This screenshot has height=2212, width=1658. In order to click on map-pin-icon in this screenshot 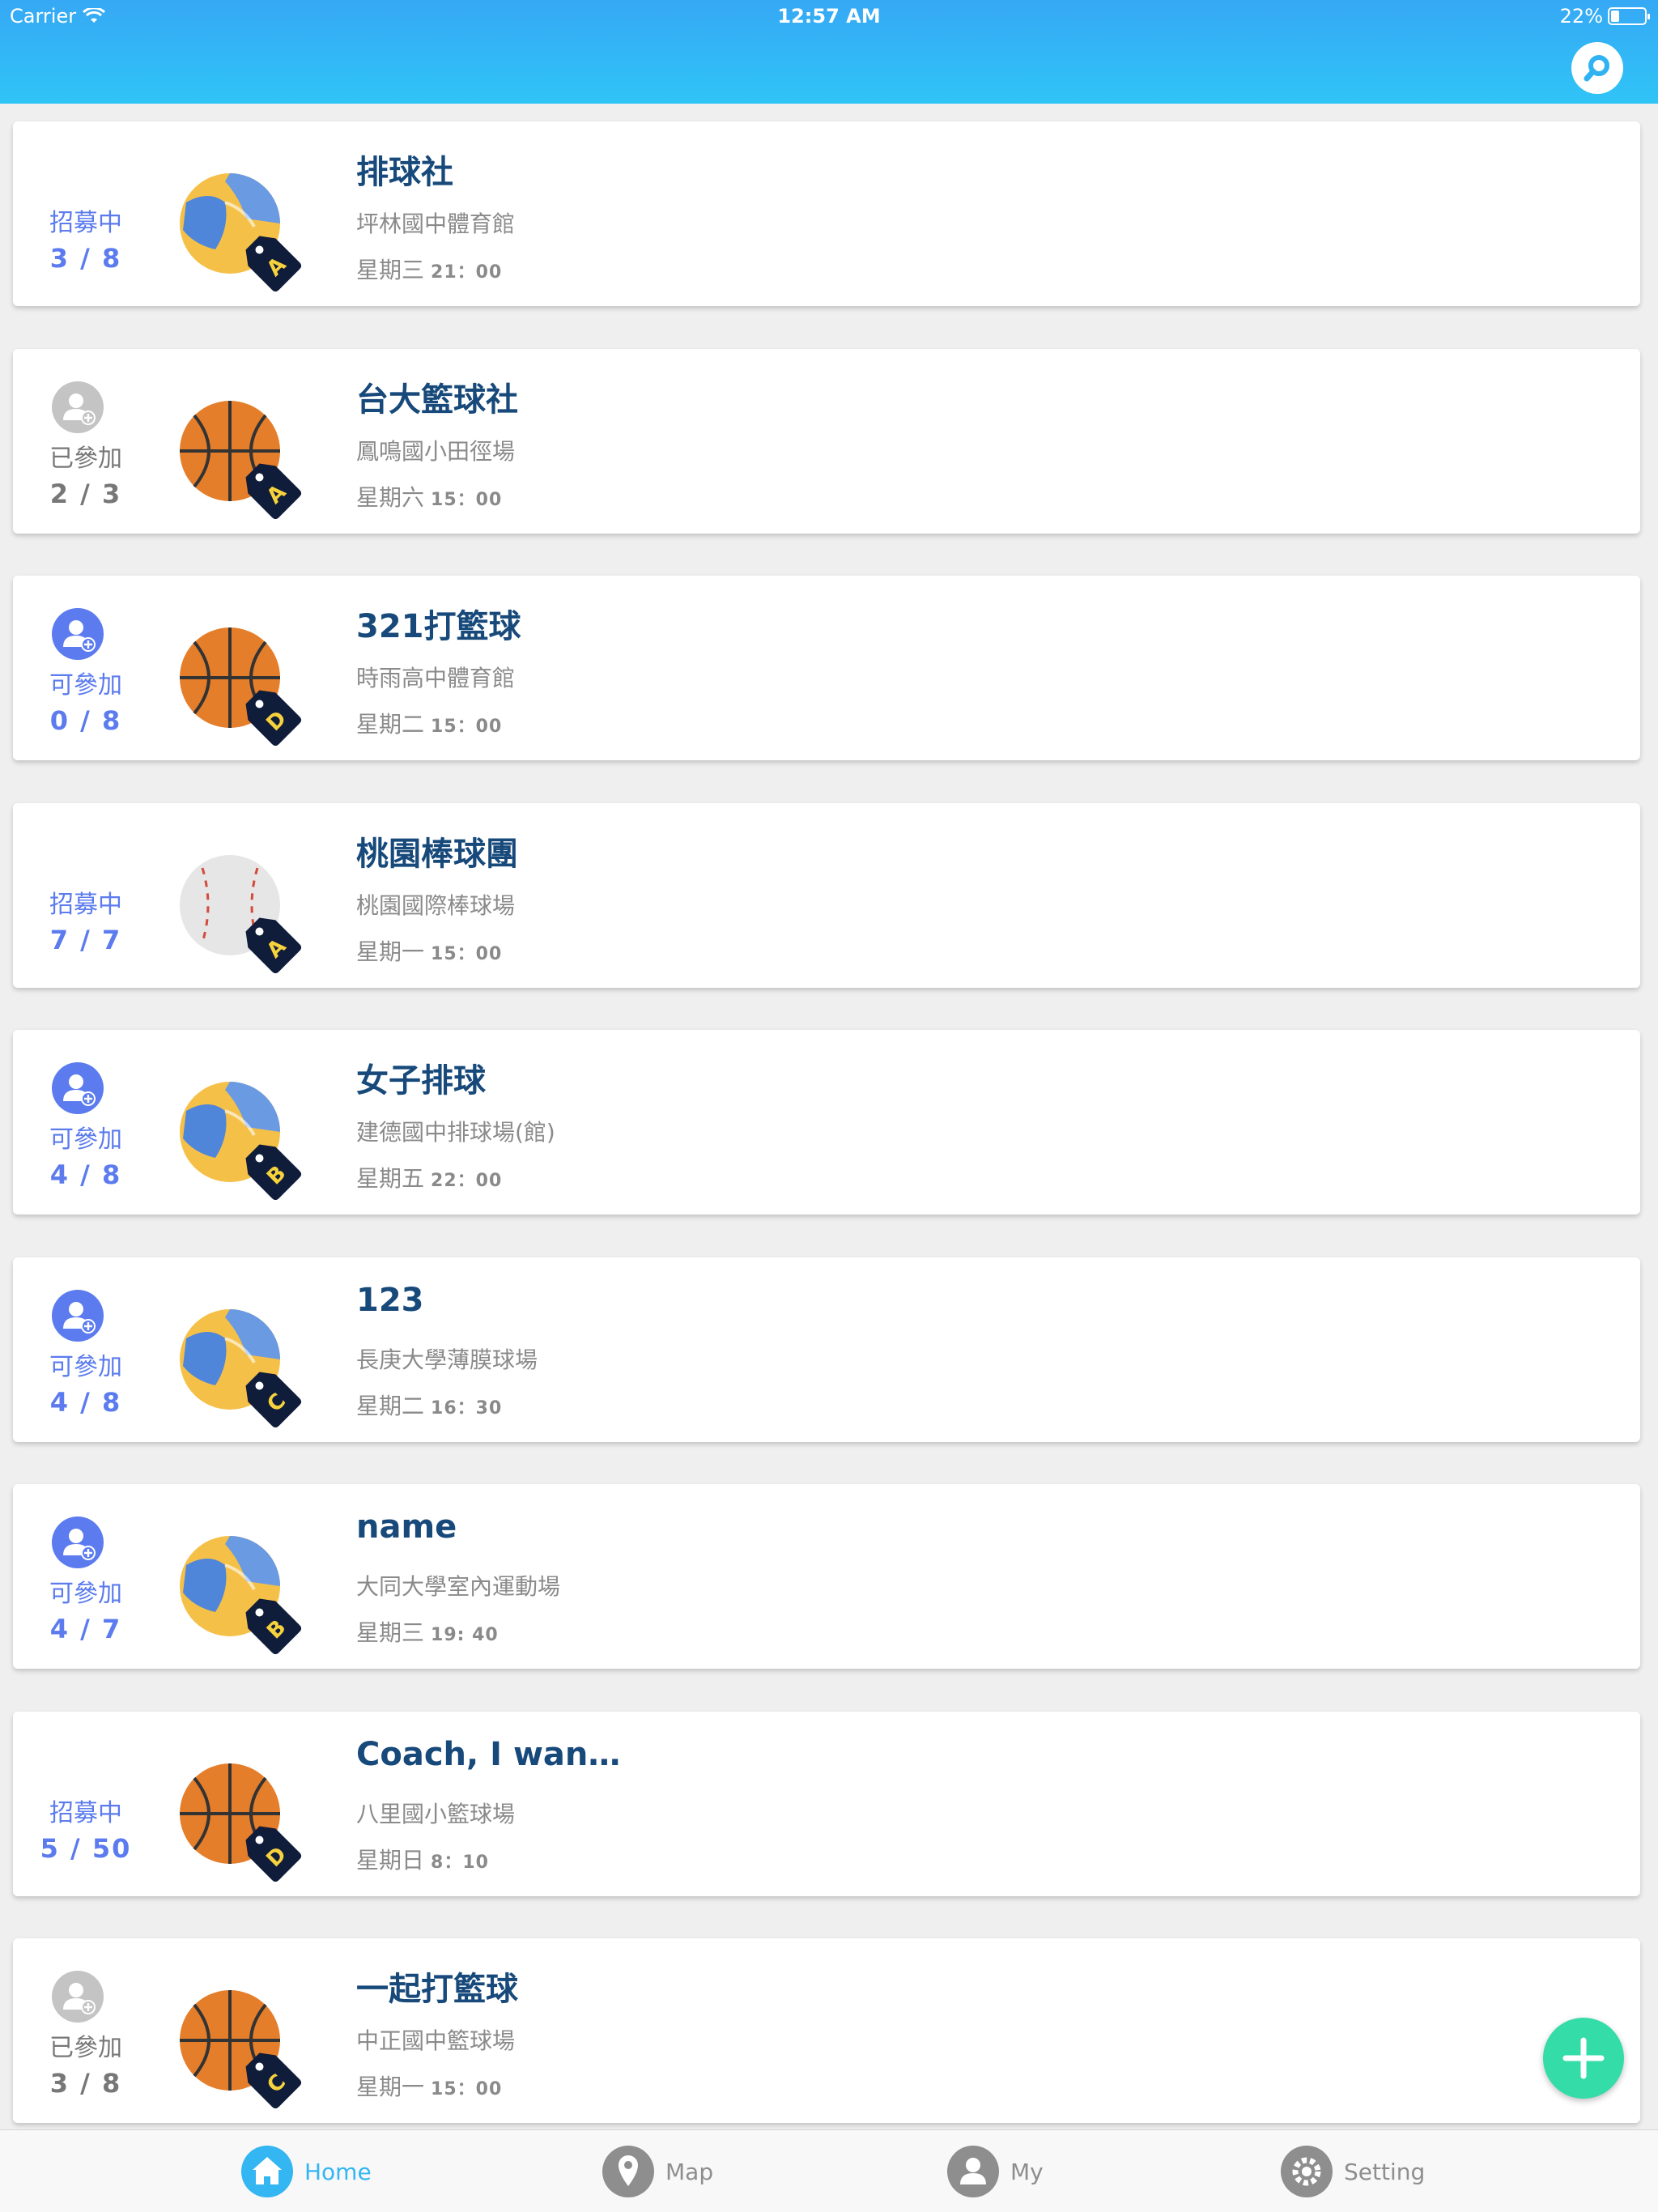, I will do `click(628, 2171)`.